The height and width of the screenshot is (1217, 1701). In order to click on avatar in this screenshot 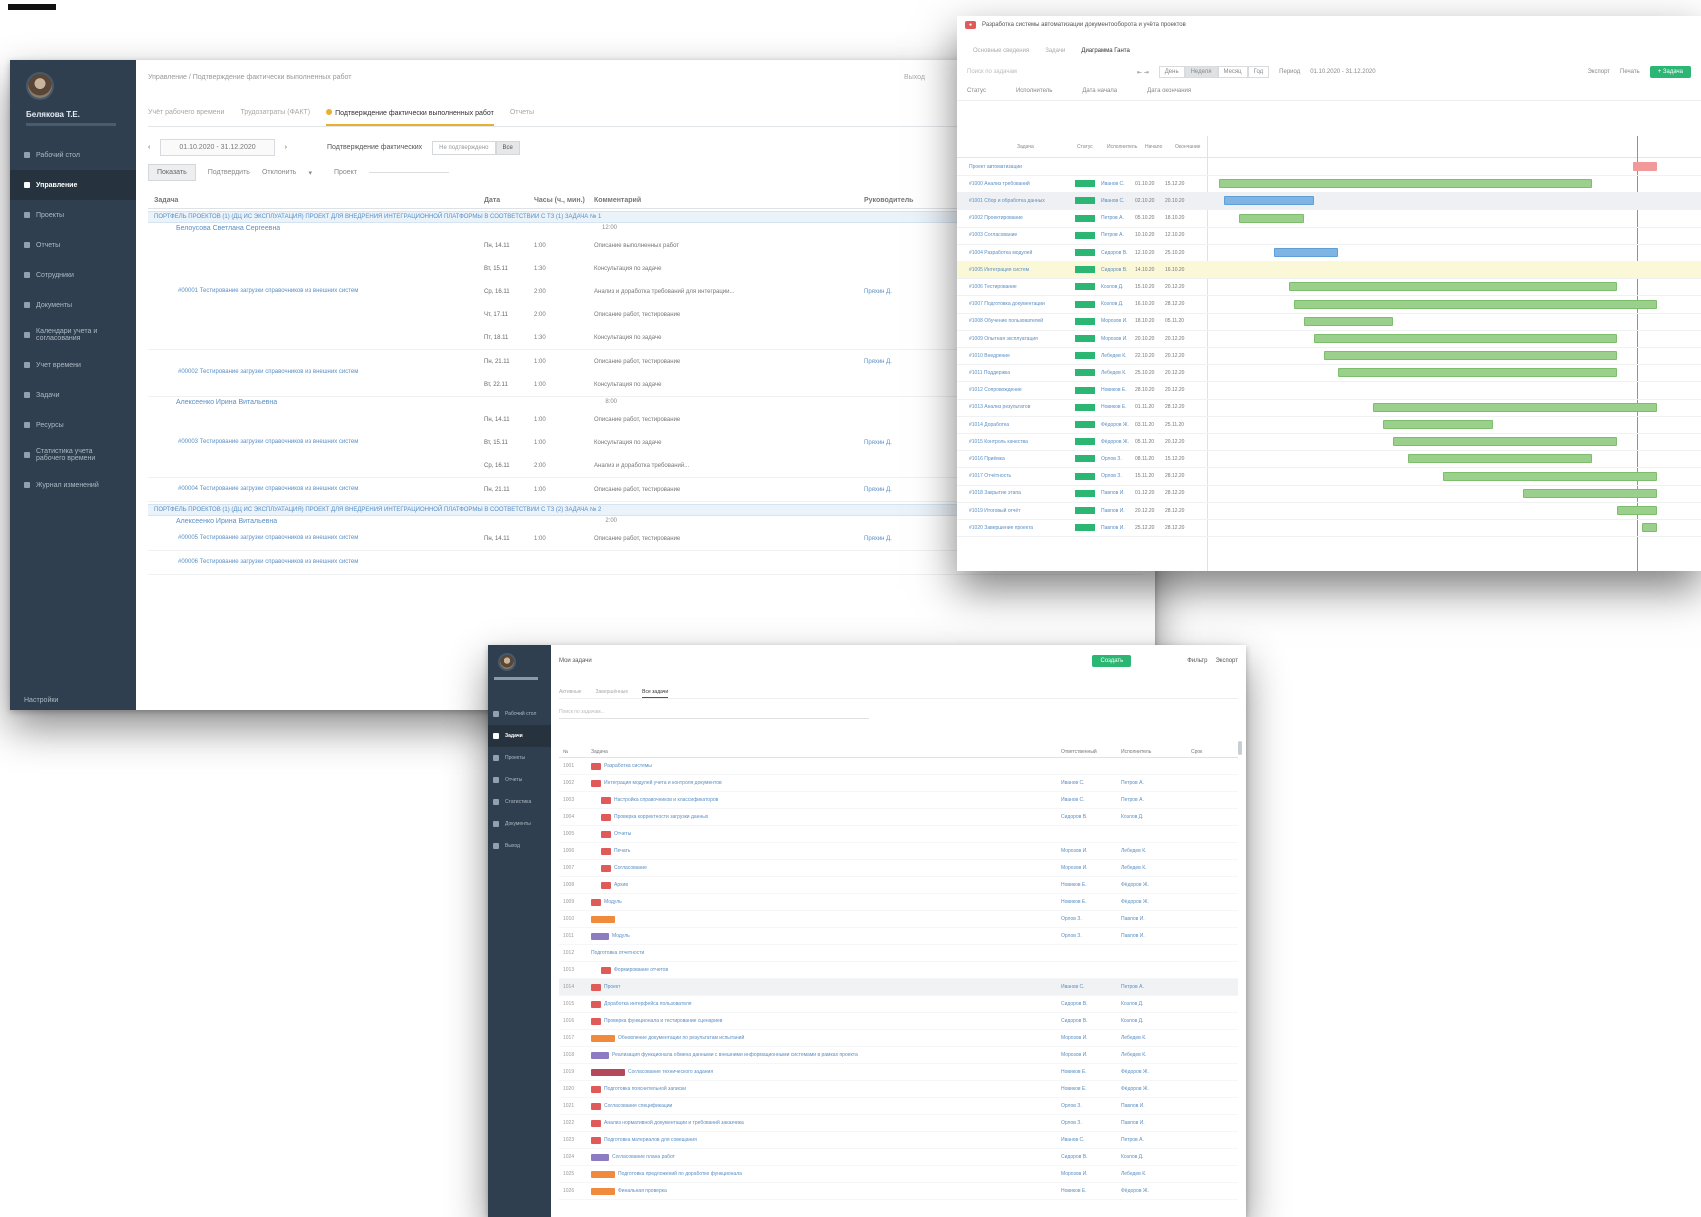, I will do `click(507, 662)`.